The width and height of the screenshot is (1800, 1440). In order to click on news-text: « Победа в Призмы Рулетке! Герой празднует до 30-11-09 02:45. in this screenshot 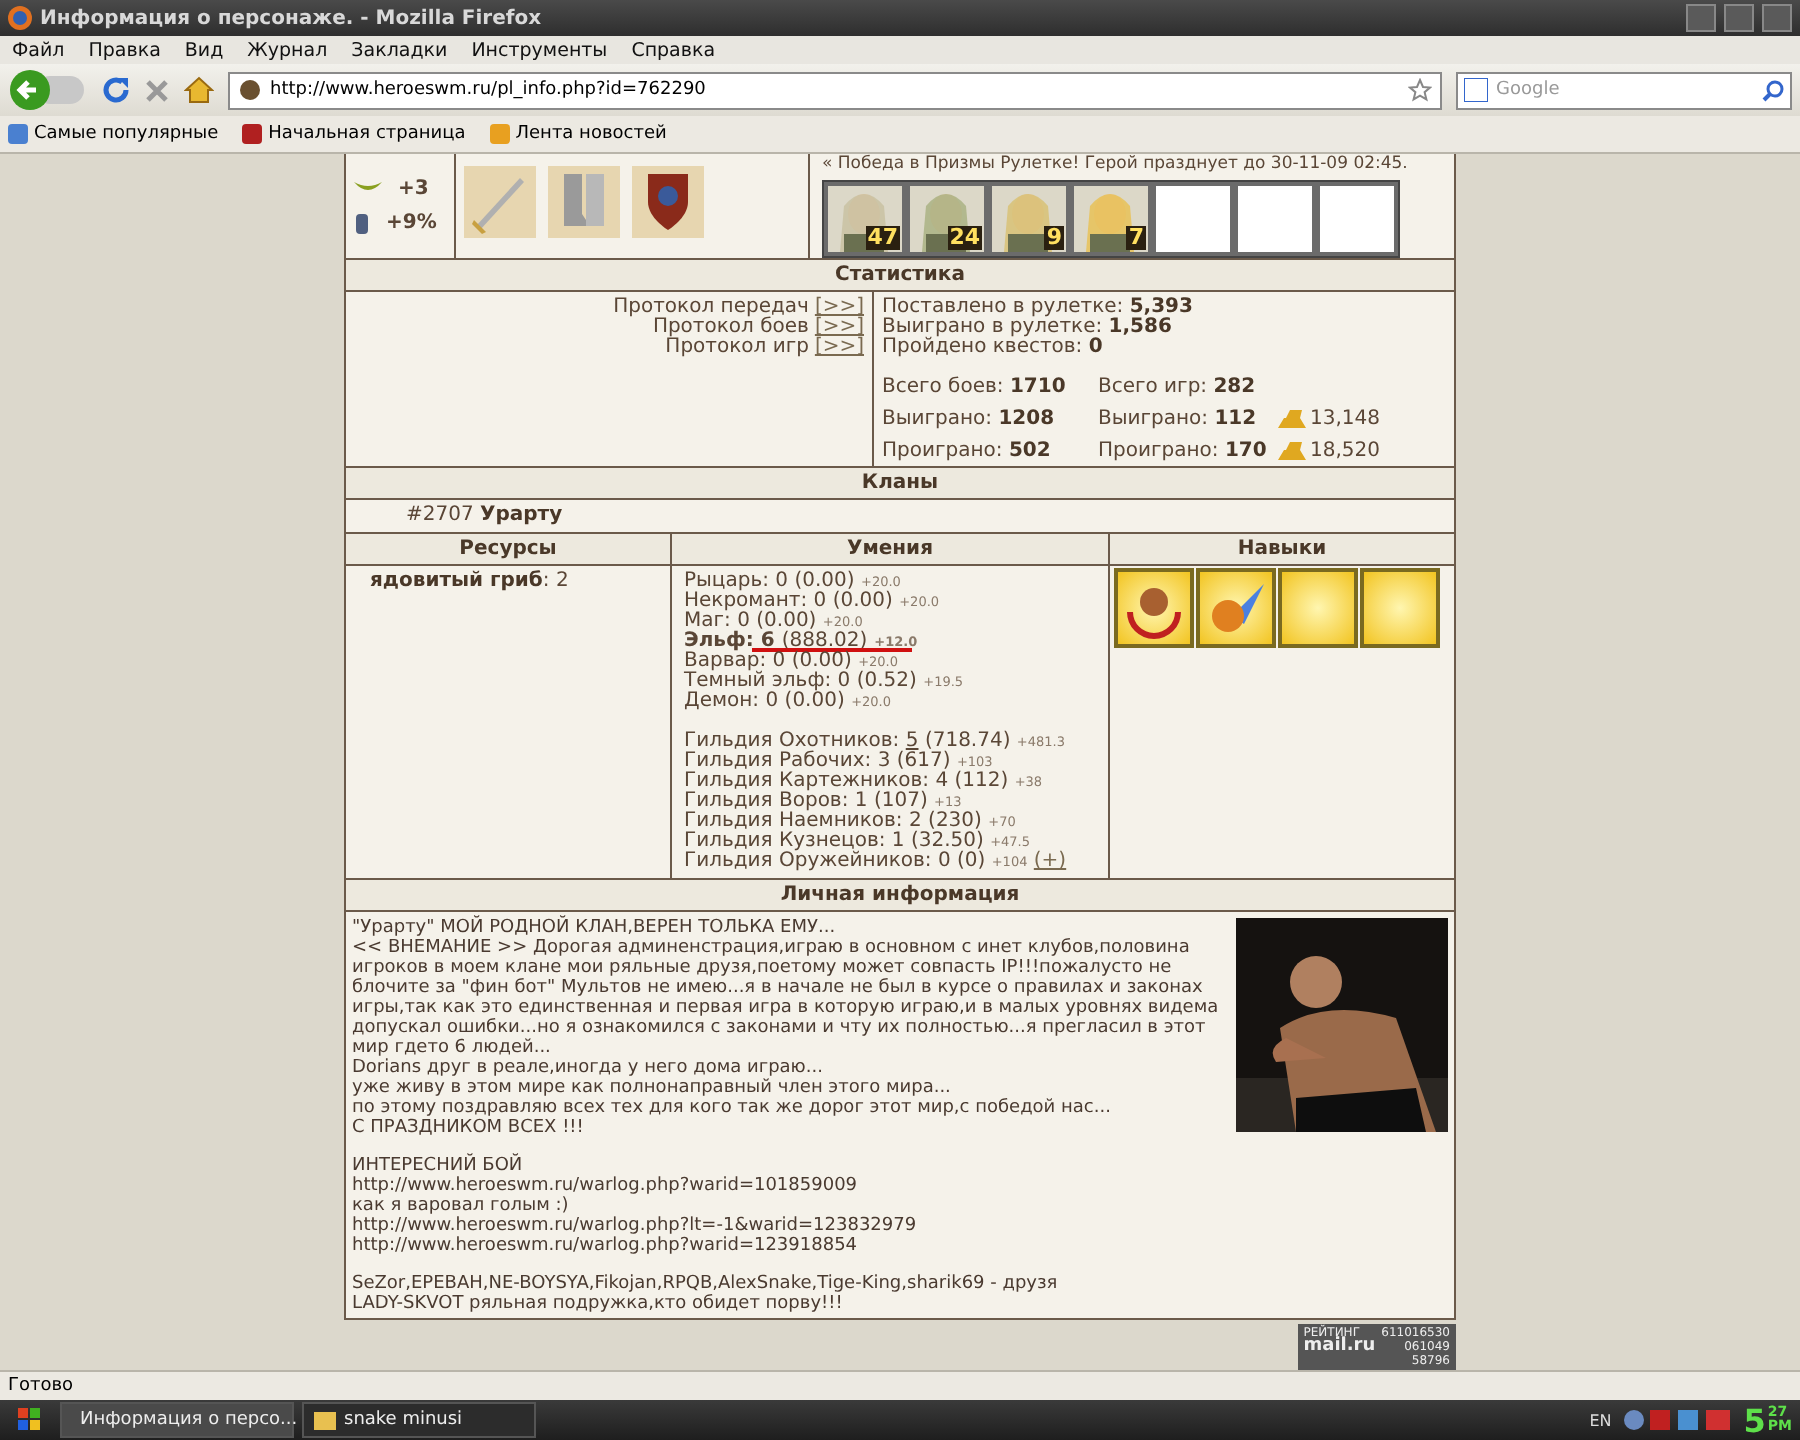, I will do `click(1116, 164)`.